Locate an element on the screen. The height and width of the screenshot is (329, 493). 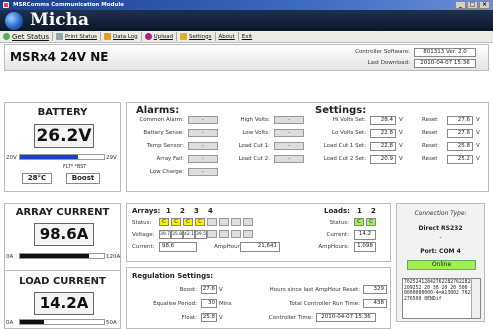
print-status-label: Print Status is located at coordinates (81, 36).